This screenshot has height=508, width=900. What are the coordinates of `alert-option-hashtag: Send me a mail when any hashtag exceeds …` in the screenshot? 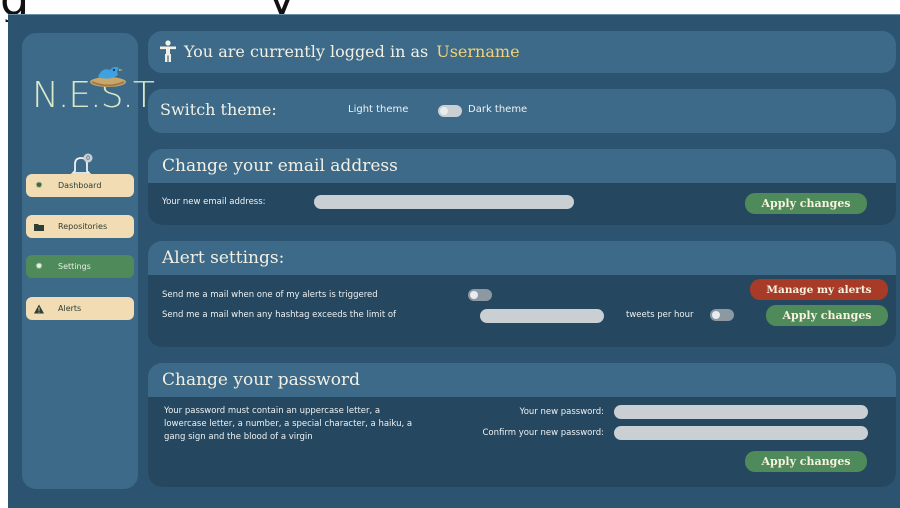 It's located at (279, 315).